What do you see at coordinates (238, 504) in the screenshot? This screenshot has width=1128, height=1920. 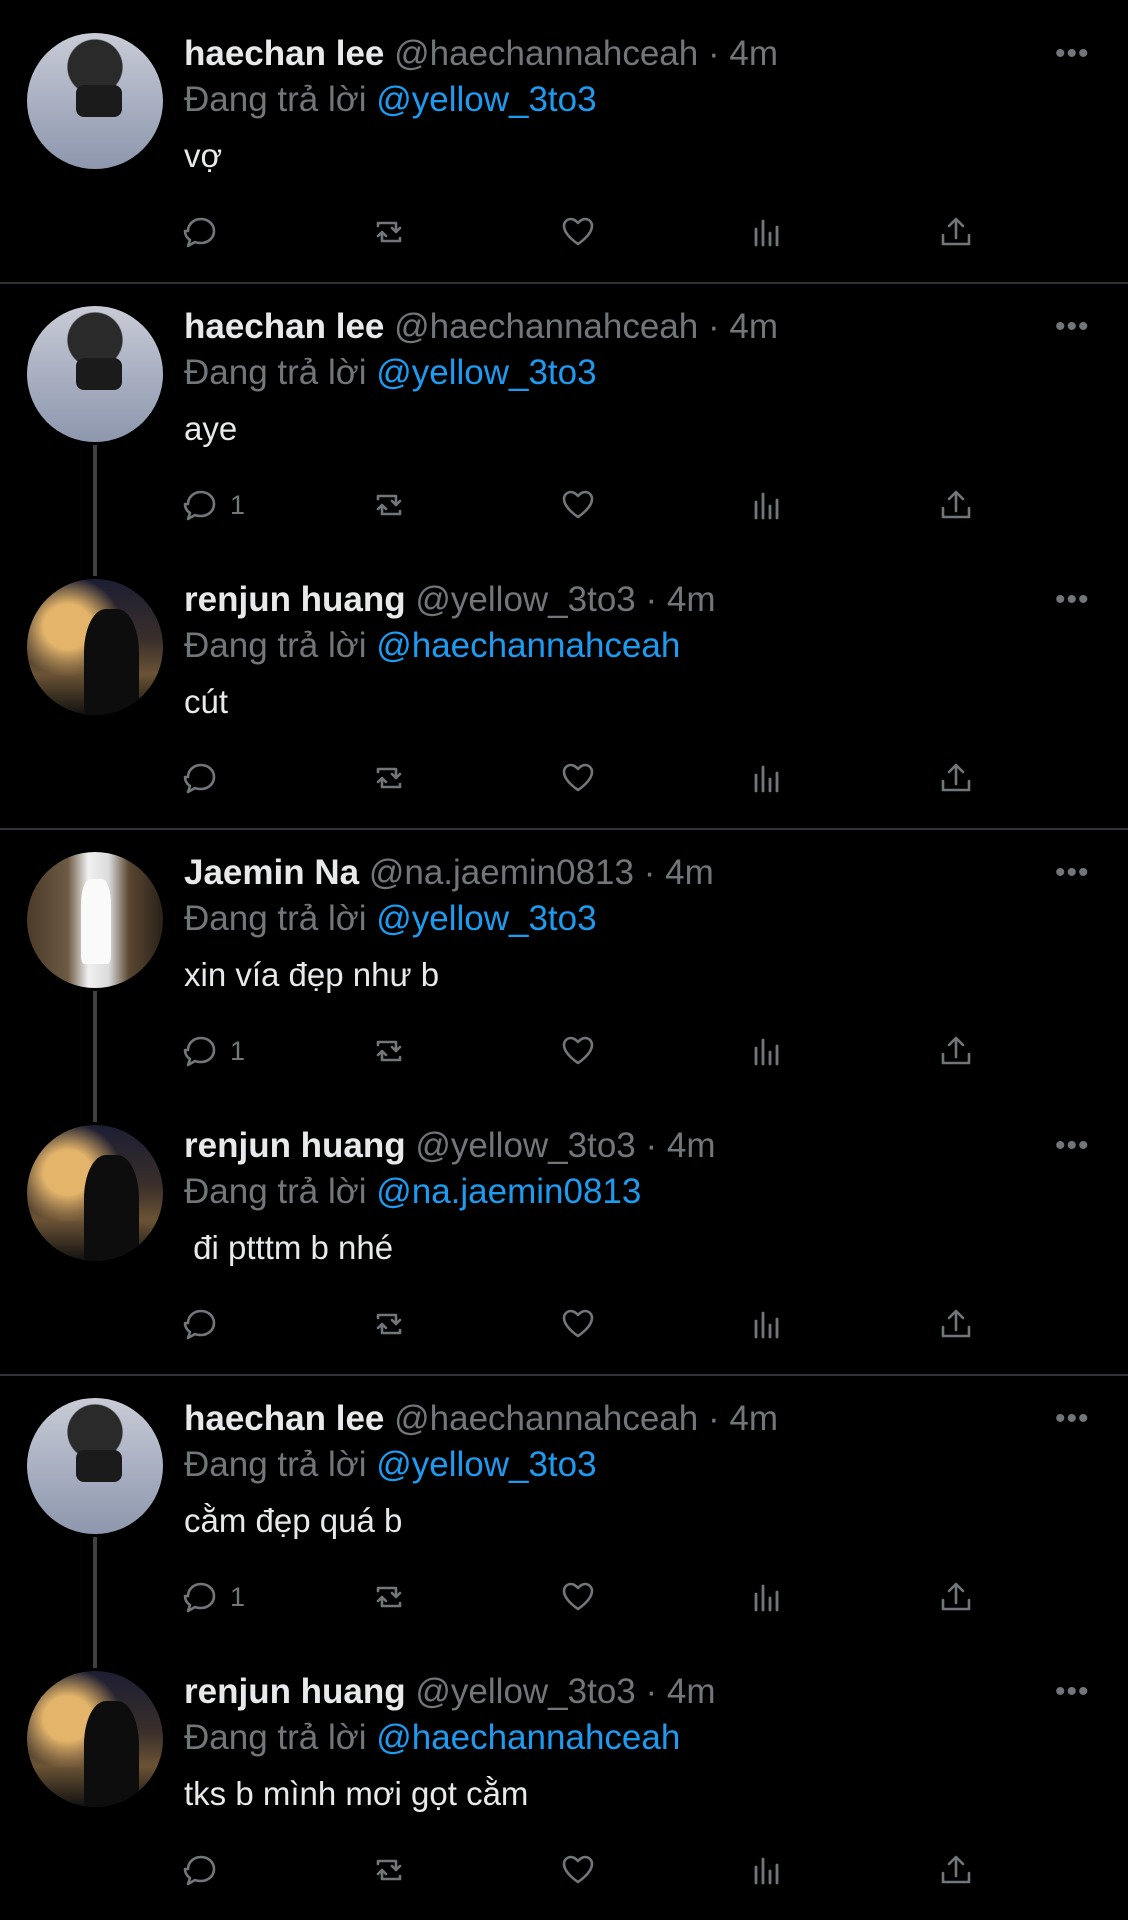 I see `reply-count: 1` at bounding box center [238, 504].